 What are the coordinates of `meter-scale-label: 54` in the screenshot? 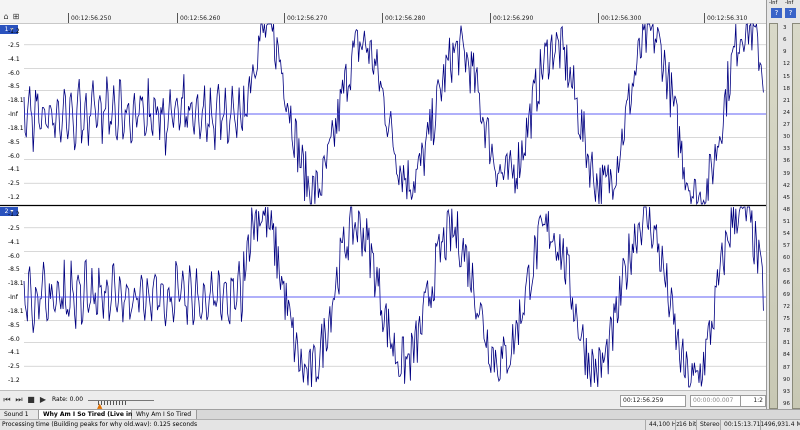 It's located at (786, 234).